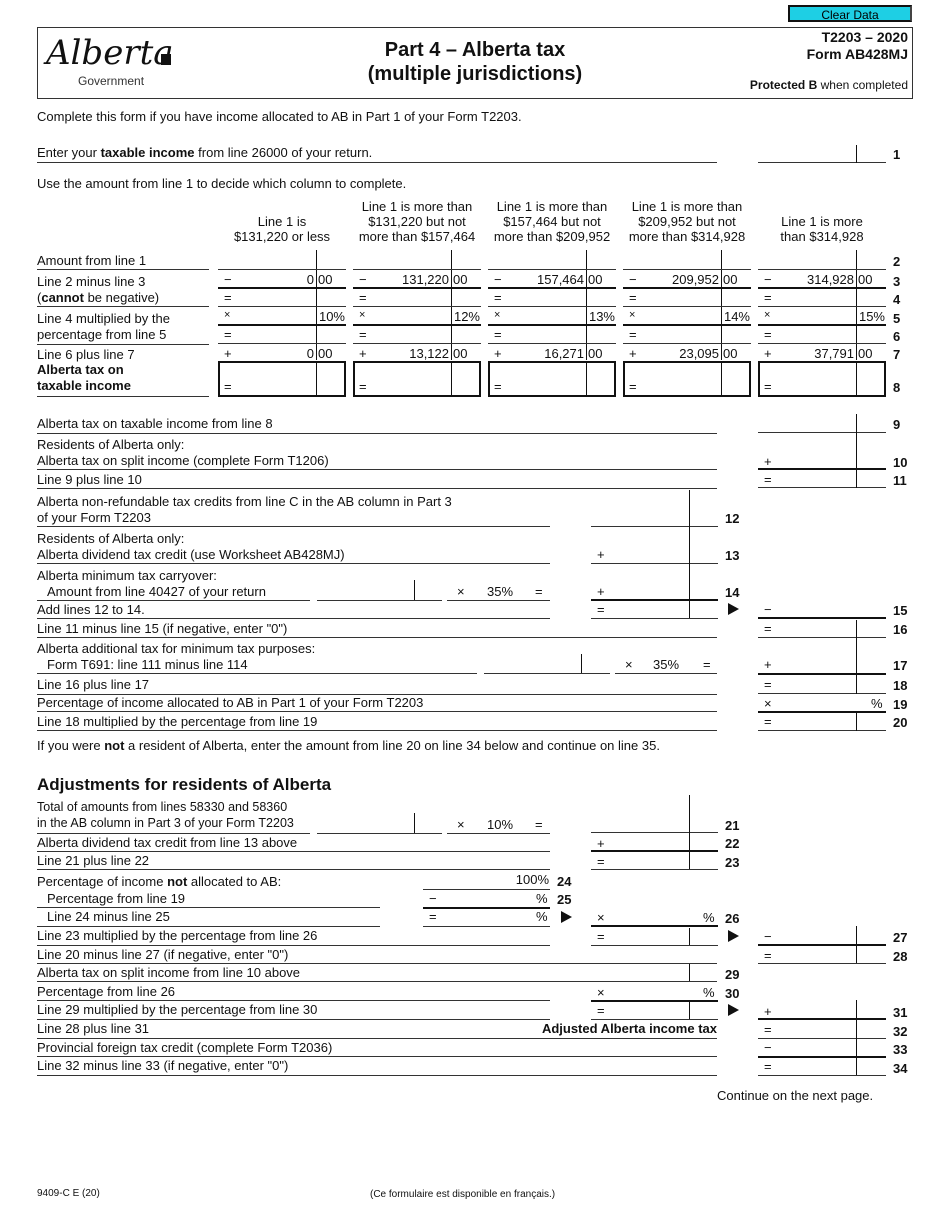 Image resolution: width=950 pixels, height=1230 pixels. What do you see at coordinates (417, 221) in the screenshot?
I see `column-header-line: $131,220 but not` at bounding box center [417, 221].